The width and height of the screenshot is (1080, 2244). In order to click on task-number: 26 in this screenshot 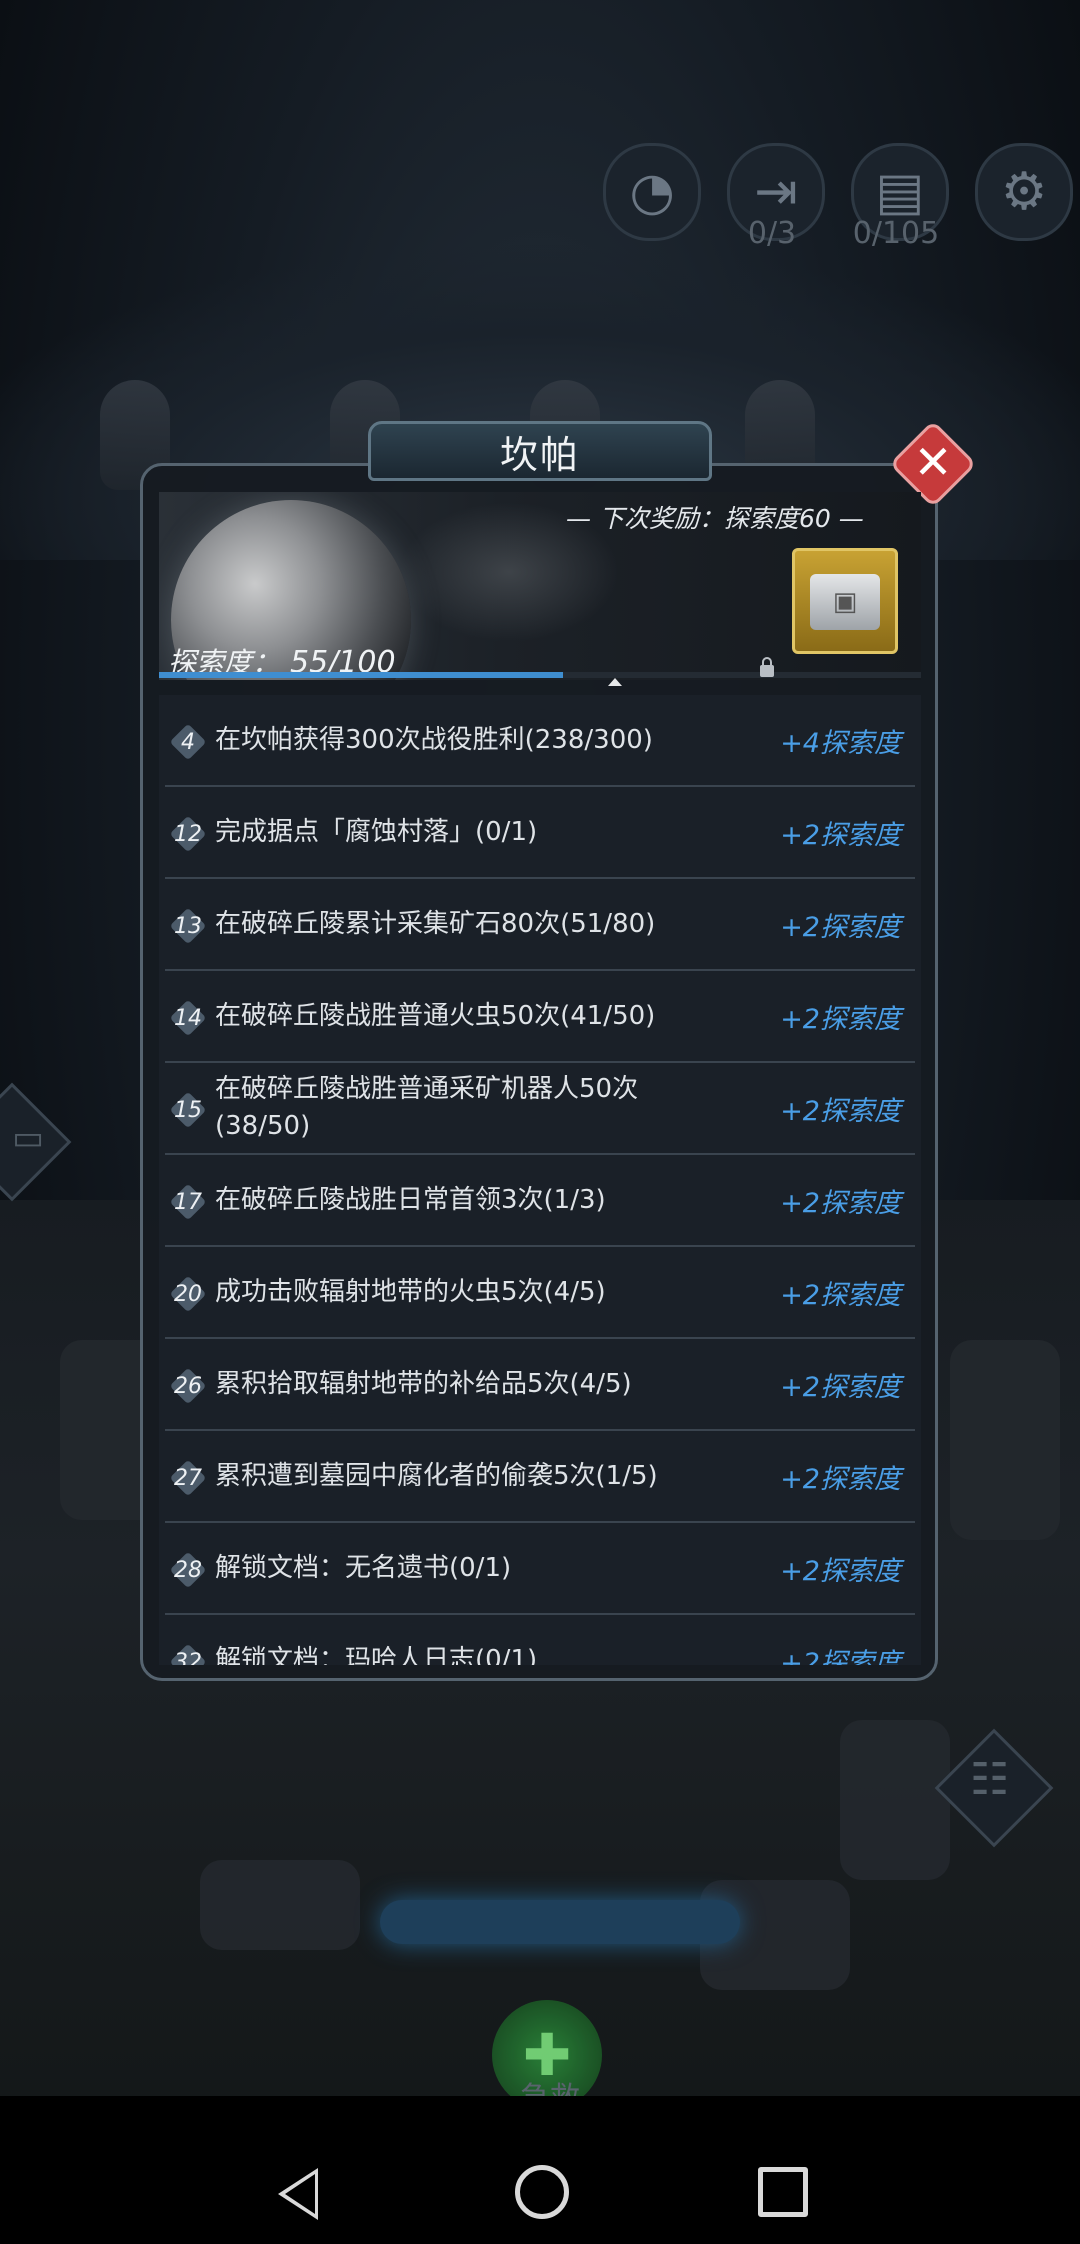, I will do `click(188, 1386)`.